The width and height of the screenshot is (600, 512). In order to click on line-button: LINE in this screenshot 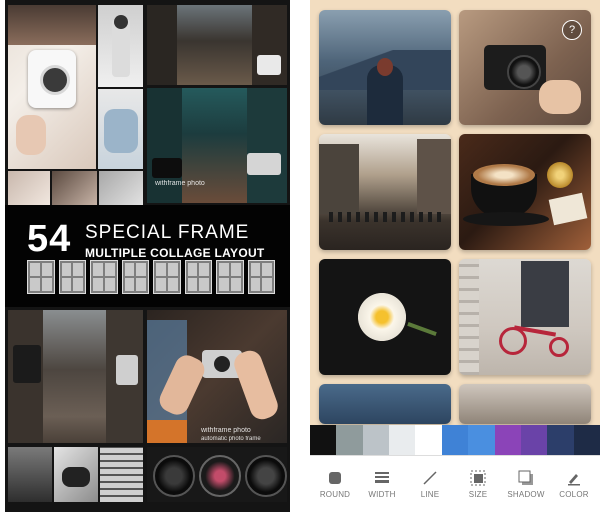, I will do `click(430, 484)`.